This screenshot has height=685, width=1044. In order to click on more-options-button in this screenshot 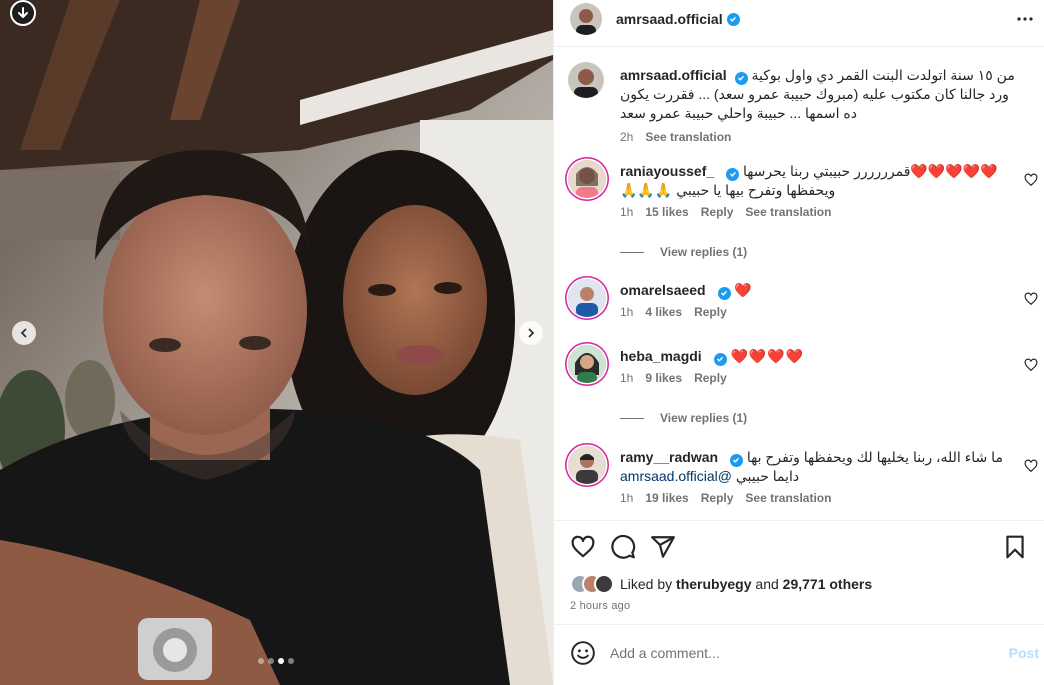, I will do `click(1025, 19)`.